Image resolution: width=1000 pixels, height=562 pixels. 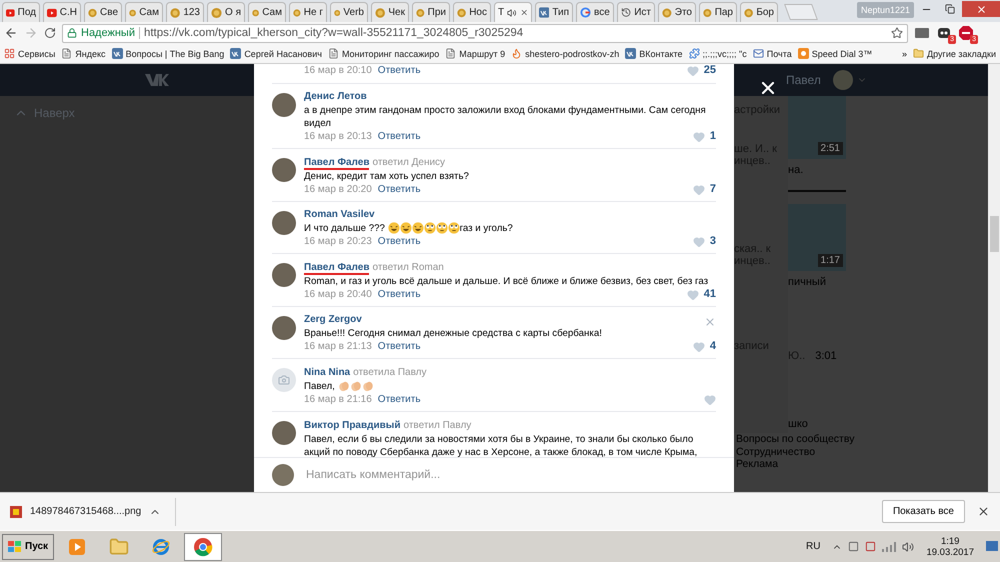 What do you see at coordinates (30, 53) in the screenshot?
I see `bookmark-item: Сервисы` at bounding box center [30, 53].